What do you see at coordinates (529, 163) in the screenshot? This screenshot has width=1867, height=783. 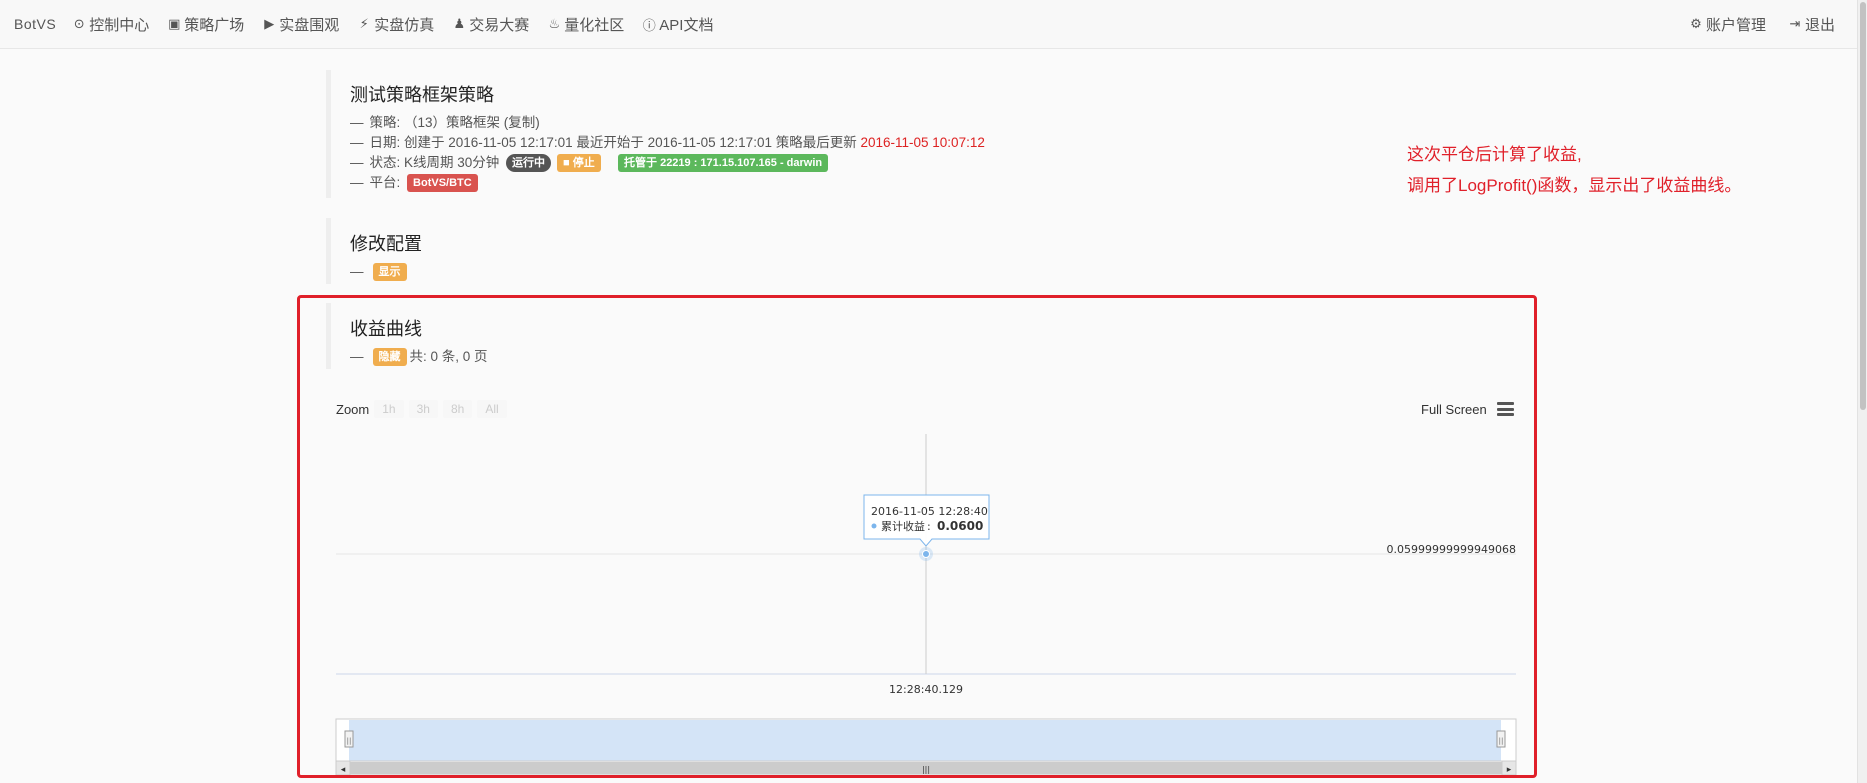 I see `running-badge: 运行中` at bounding box center [529, 163].